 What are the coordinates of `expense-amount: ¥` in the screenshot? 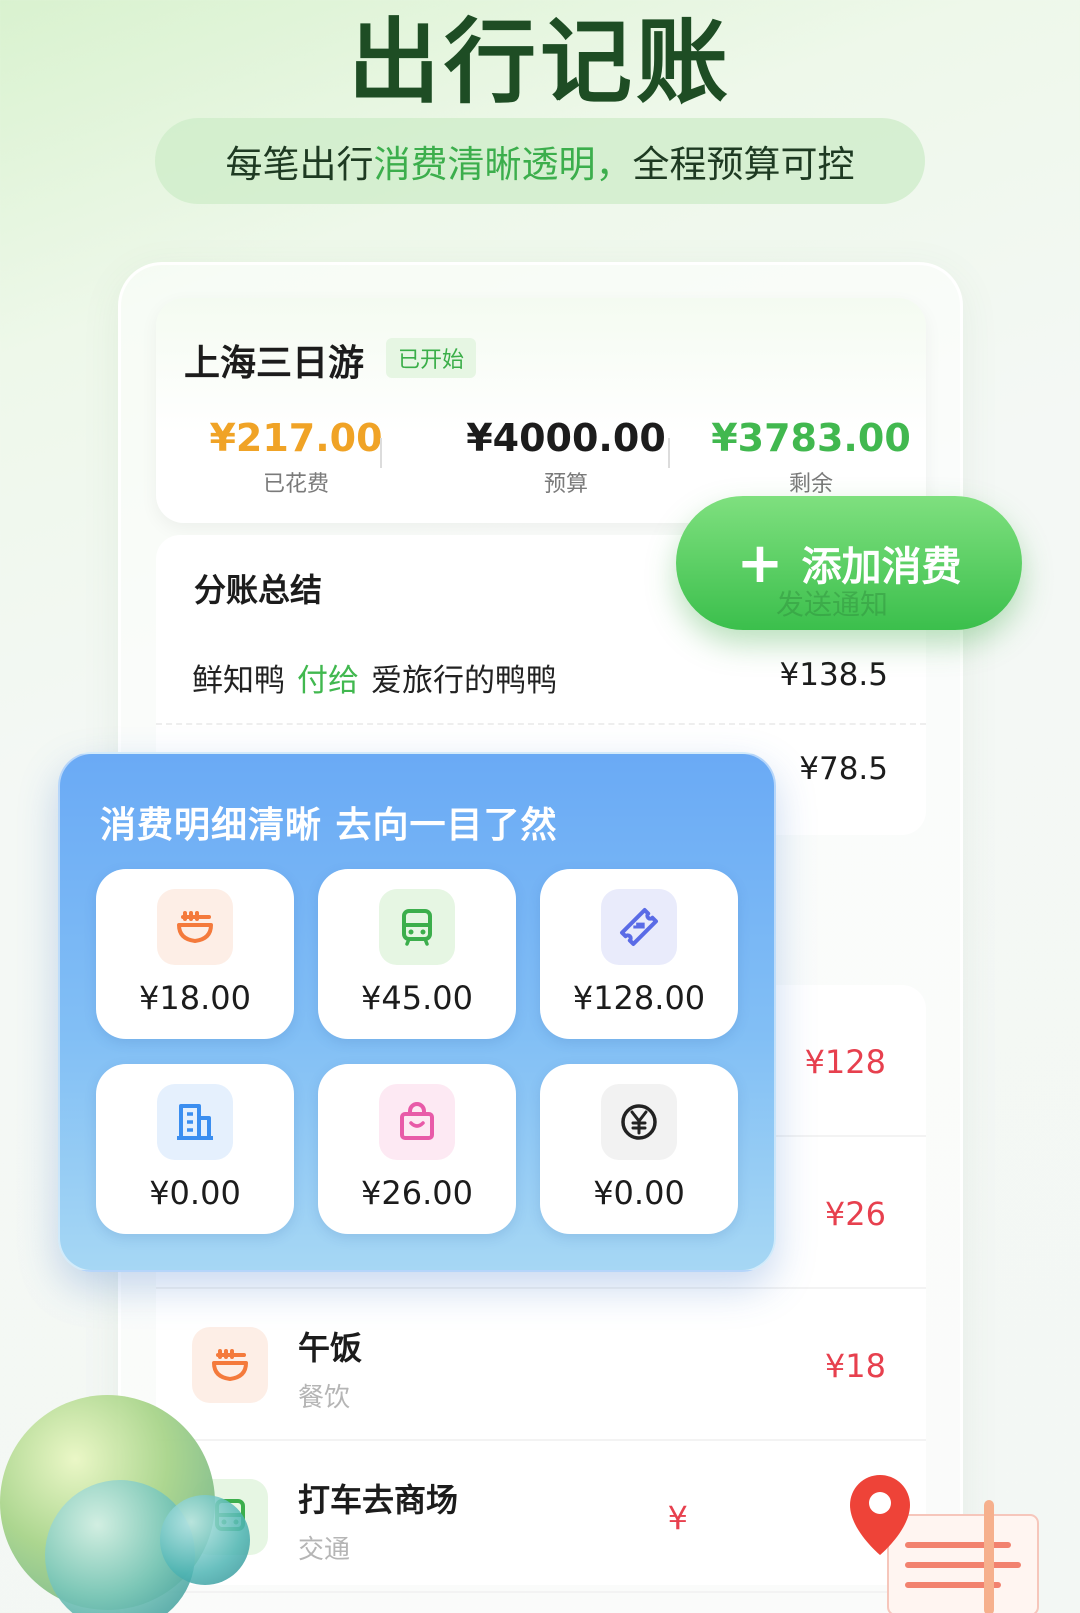 It's located at (677, 1518).